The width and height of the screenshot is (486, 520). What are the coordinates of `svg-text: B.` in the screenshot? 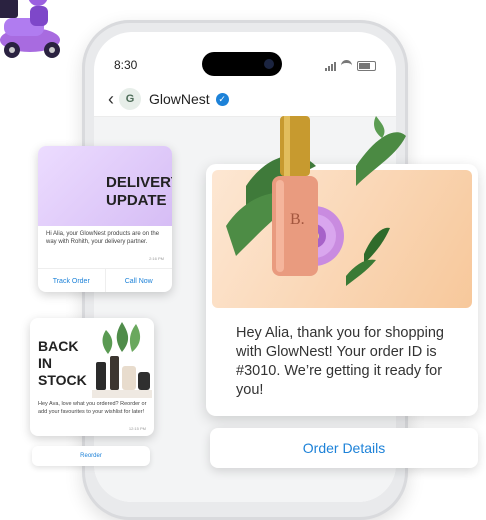 It's located at (297, 219).